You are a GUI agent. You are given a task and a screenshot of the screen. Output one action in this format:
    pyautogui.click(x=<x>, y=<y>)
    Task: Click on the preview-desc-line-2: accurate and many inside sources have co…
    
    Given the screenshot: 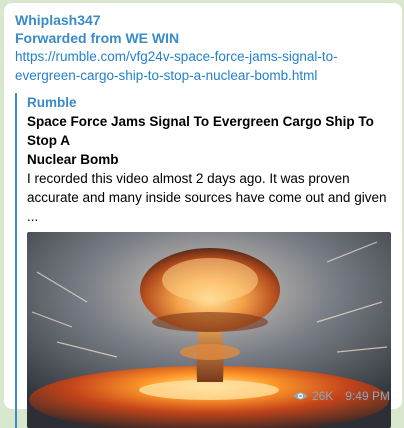 What is the action you would take?
    pyautogui.click(x=207, y=207)
    